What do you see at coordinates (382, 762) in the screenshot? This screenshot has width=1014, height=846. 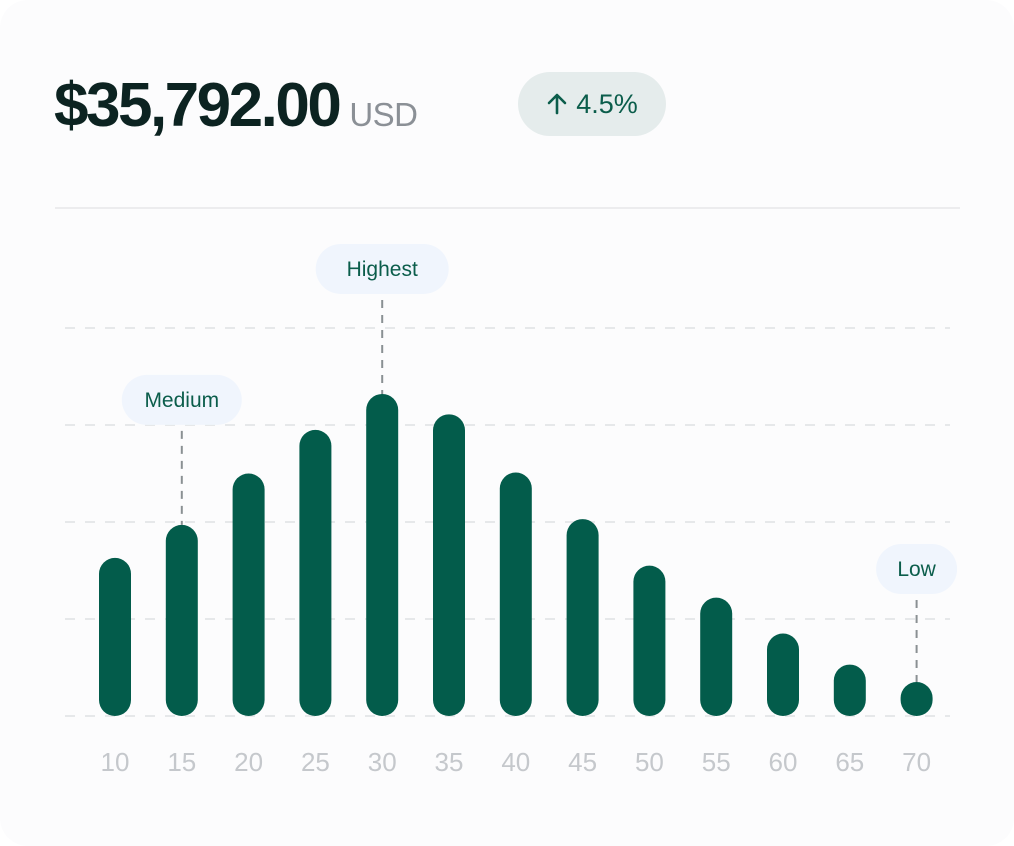 I see `x-tick-label: 30` at bounding box center [382, 762].